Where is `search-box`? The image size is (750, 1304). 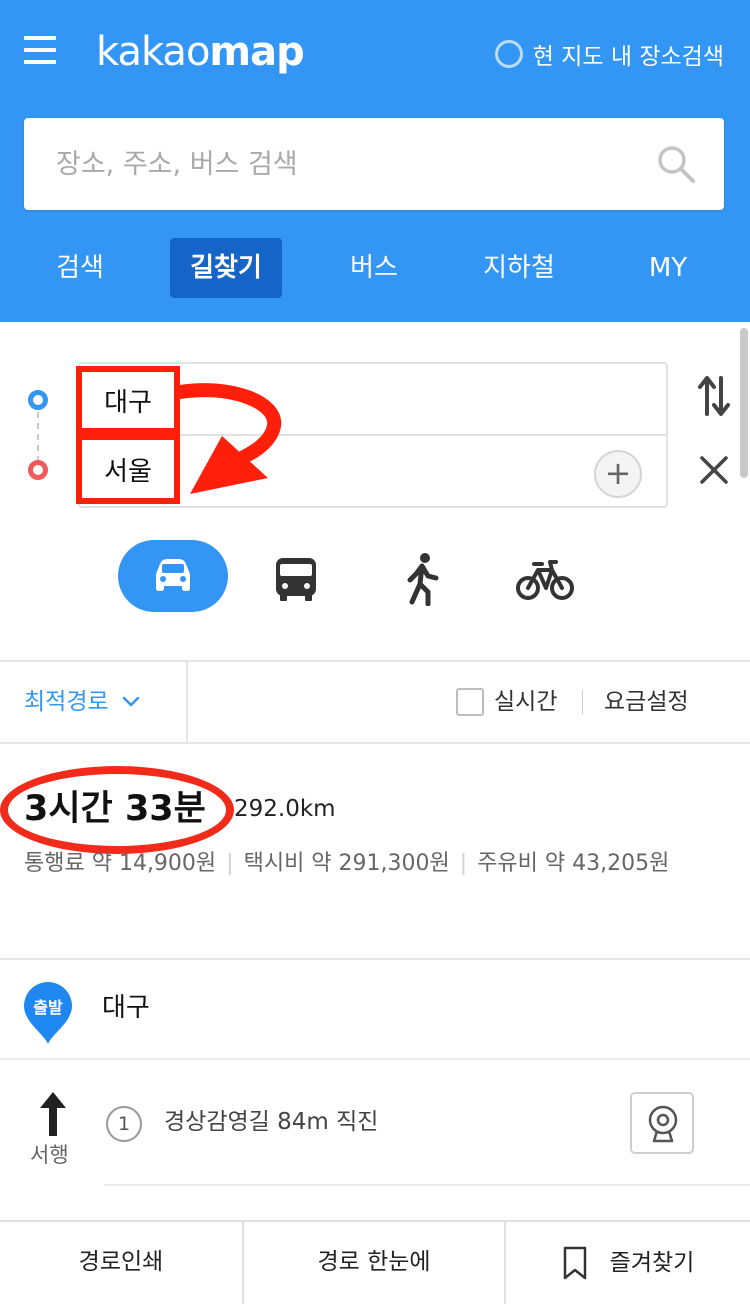 search-box is located at coordinates (374, 164).